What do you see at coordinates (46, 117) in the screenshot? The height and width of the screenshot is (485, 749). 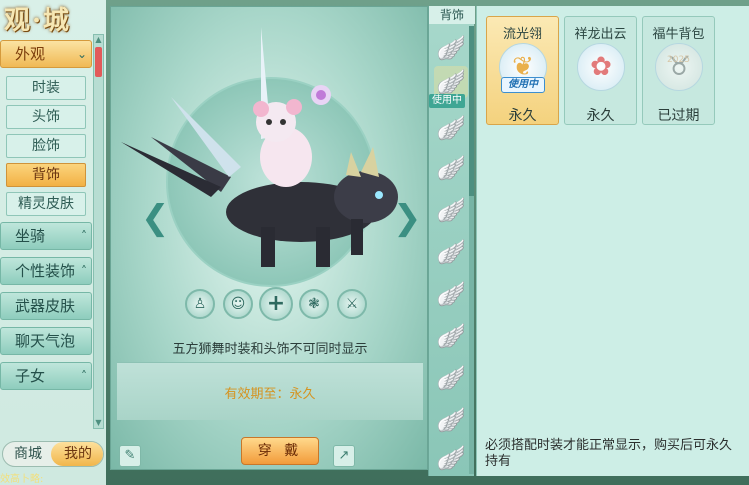 I see `subitem-headwear: 头饰` at bounding box center [46, 117].